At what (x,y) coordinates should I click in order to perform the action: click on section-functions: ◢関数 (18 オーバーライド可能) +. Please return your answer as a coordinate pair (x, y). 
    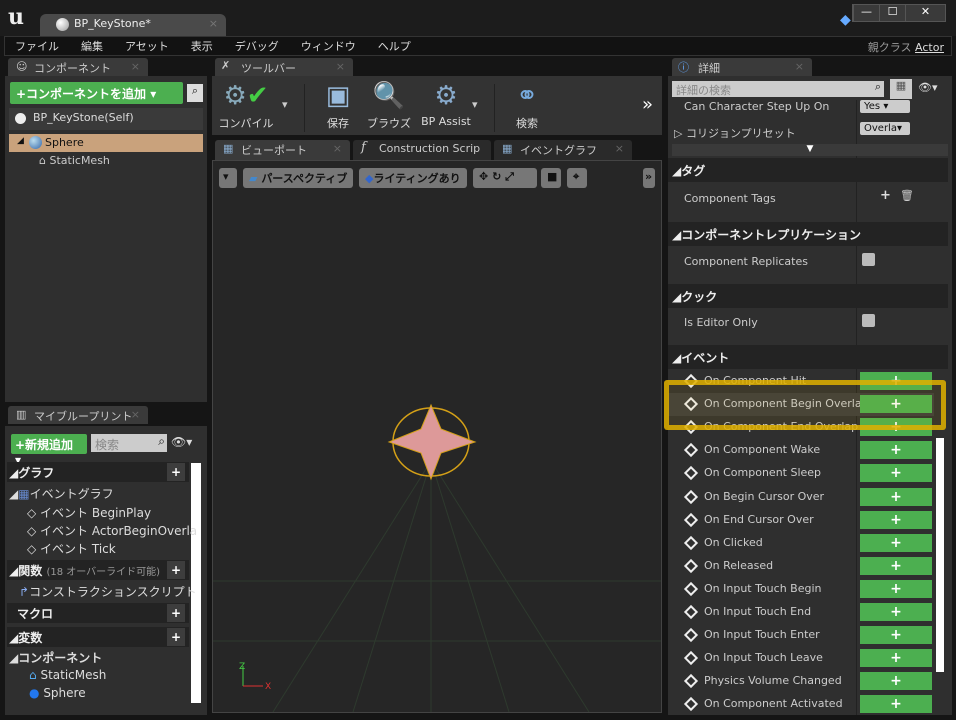
    Looking at the image, I should click on (98, 570).